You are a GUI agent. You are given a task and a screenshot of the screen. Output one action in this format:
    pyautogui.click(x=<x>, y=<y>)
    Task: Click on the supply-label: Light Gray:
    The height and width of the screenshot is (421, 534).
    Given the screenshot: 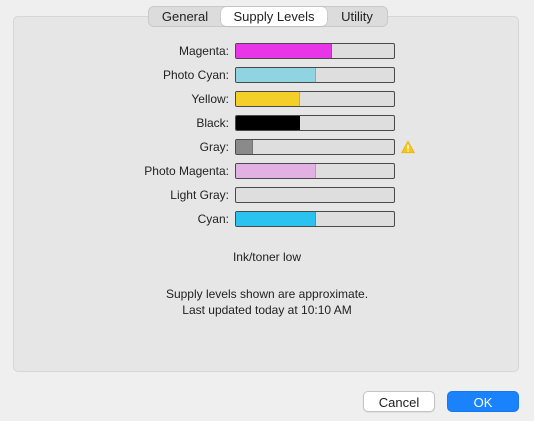 What is the action you would take?
    pyautogui.click(x=199, y=195)
    